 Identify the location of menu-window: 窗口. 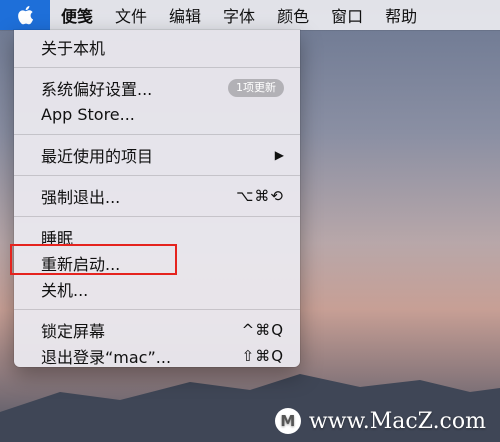
(347, 15).